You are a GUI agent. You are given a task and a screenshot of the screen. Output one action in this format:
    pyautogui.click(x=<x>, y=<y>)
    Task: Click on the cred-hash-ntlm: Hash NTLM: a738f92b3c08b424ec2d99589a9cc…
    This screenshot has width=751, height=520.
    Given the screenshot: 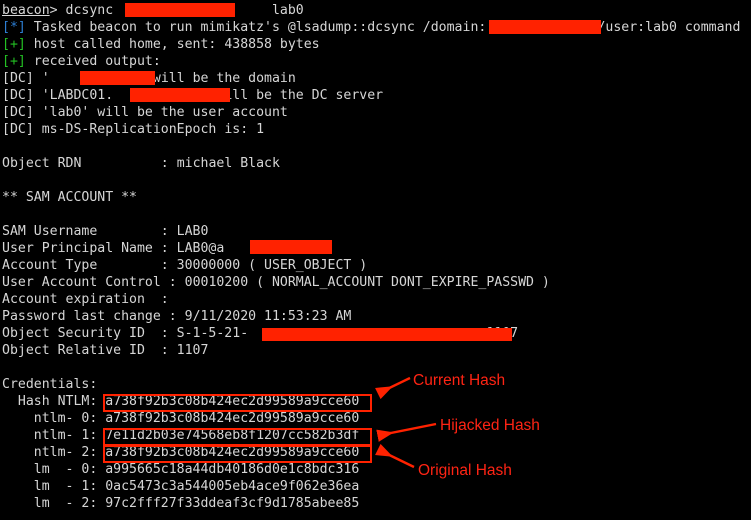 What is the action you would take?
    pyautogui.click(x=376, y=401)
    